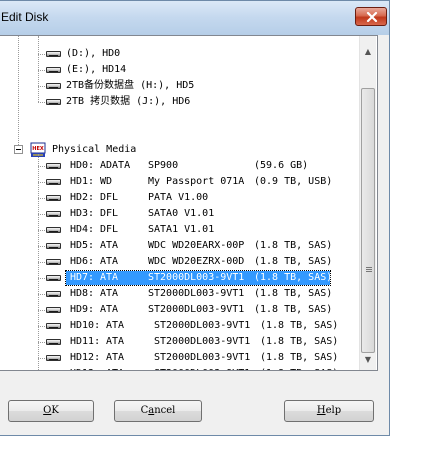 The height and width of the screenshot is (450, 433). What do you see at coordinates (180, 70) in the screenshot?
I see `volume-row: (E:), HD14` at bounding box center [180, 70].